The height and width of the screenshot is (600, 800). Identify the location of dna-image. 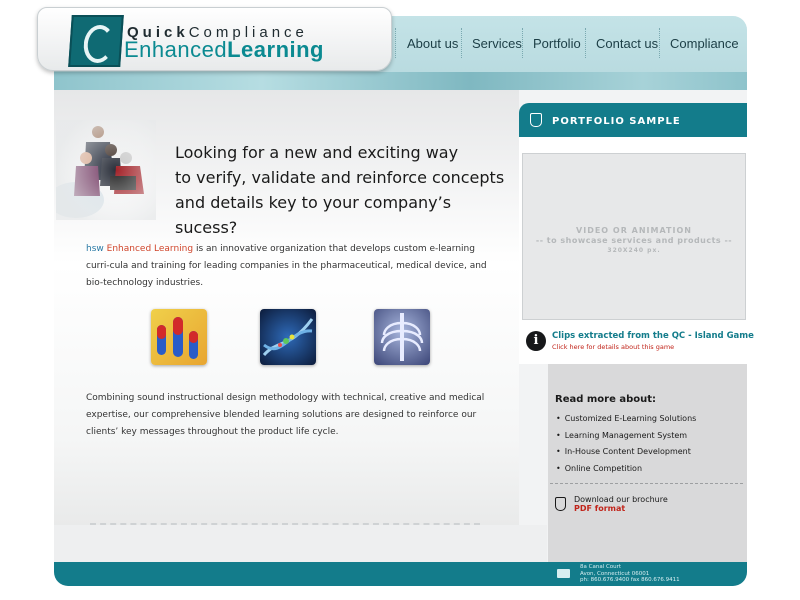
(288, 337).